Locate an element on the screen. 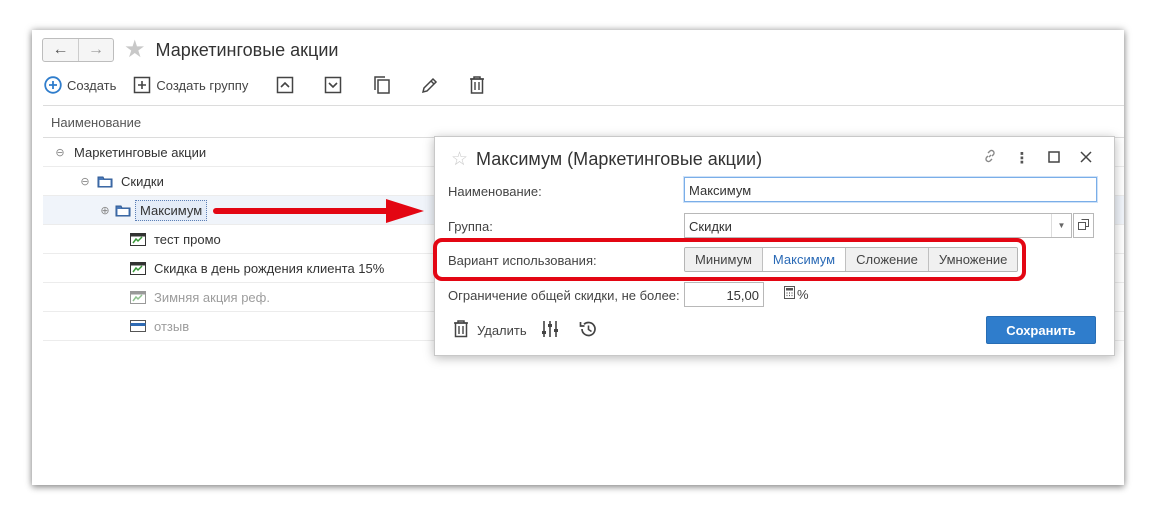 This screenshot has height=516, width=1156. row-label: Максимум is located at coordinates (171, 210).